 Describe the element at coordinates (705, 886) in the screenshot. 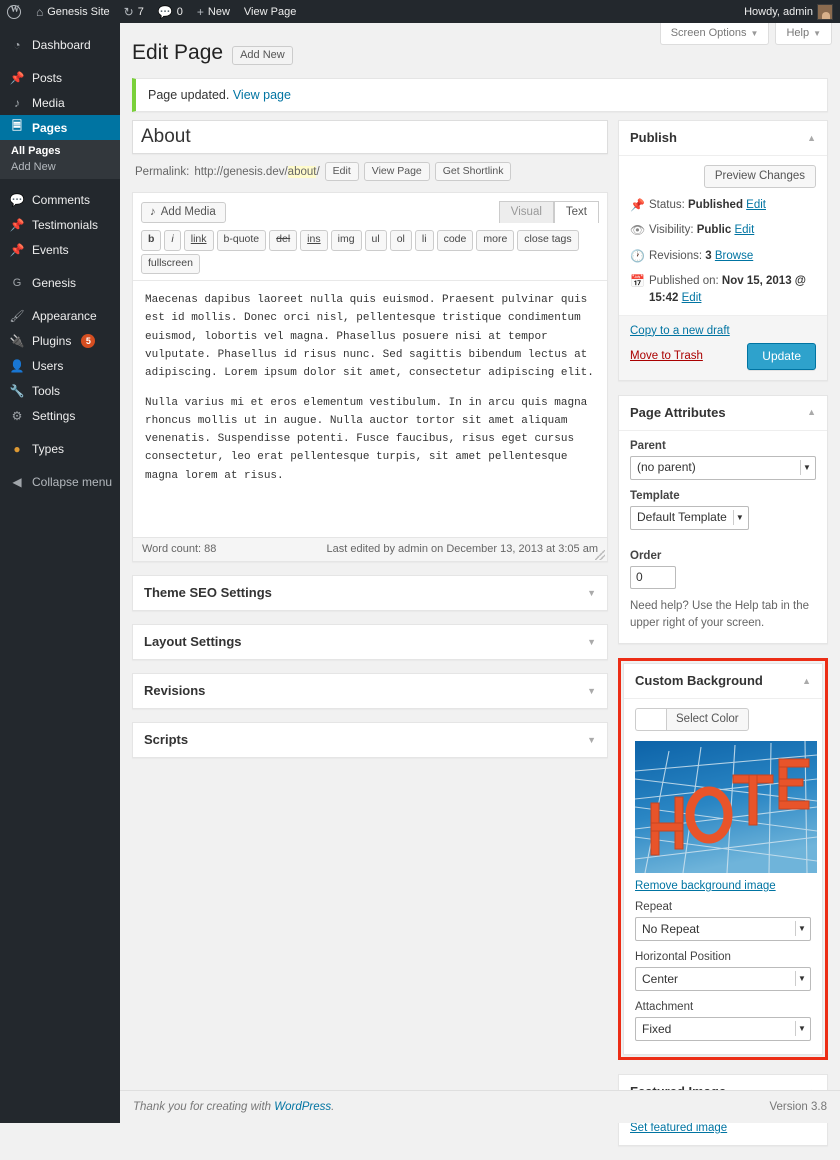

I see `remove-background-image-link: Remove background image` at that location.